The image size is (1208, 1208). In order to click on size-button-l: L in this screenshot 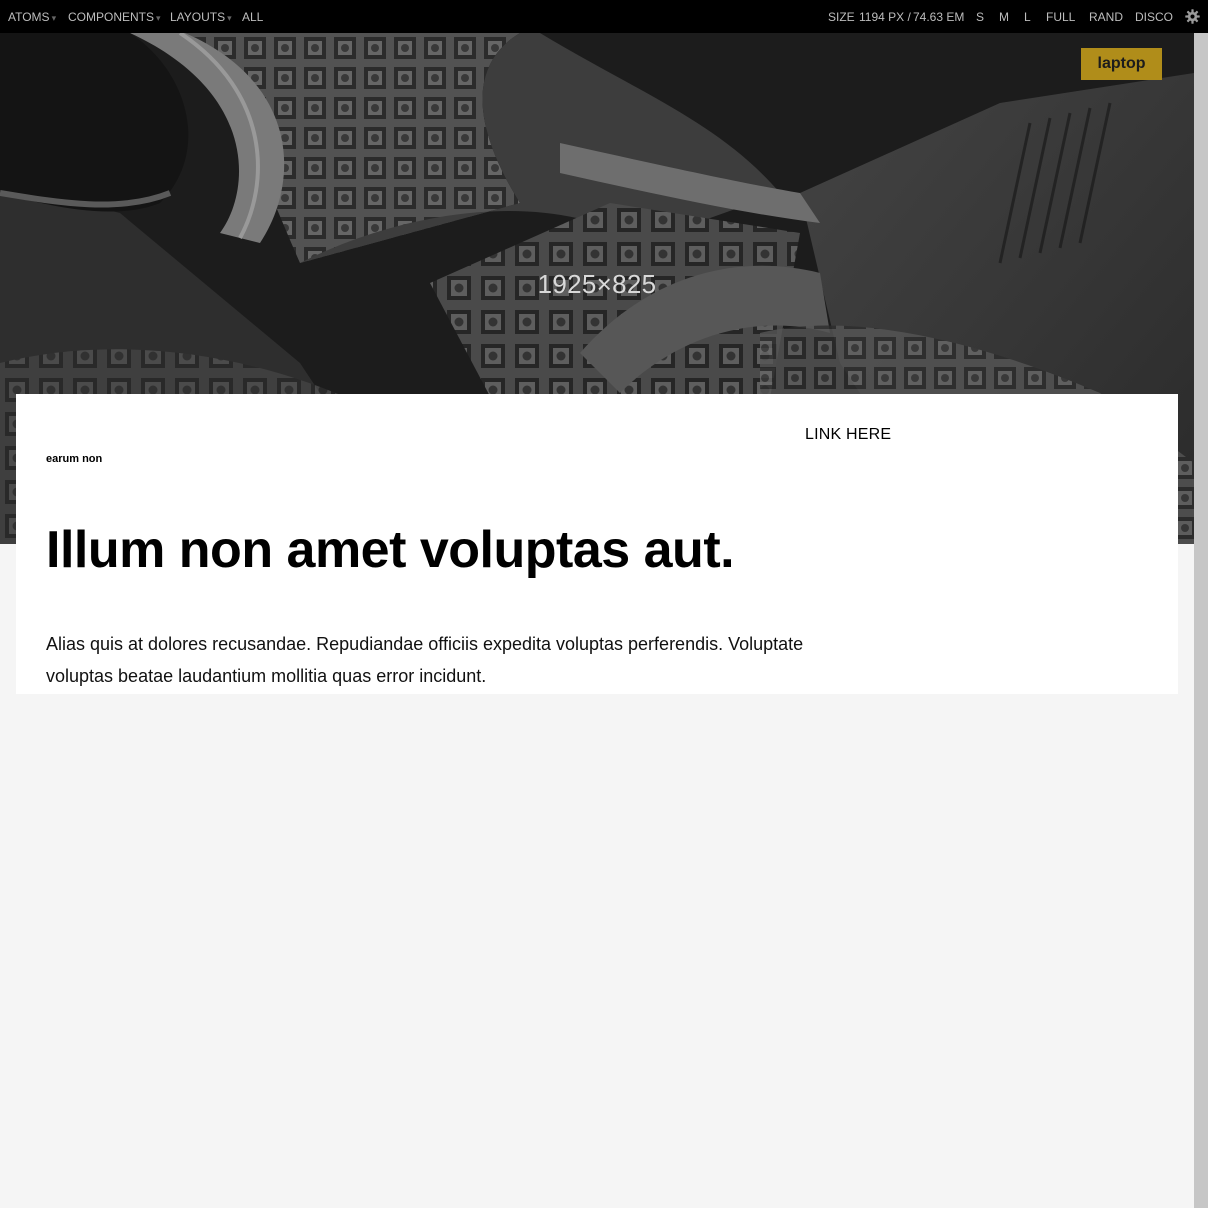, I will do `click(1027, 17)`.